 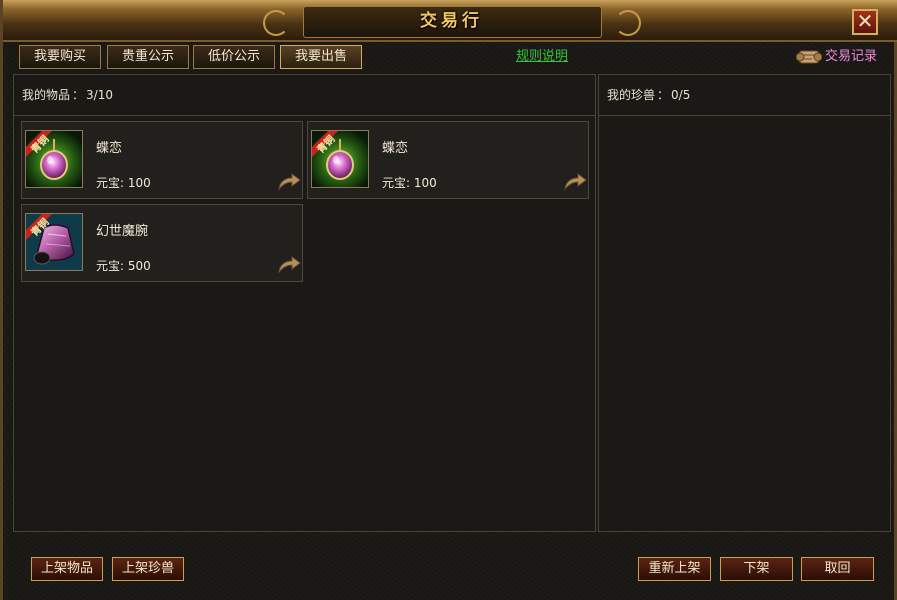 What do you see at coordinates (46, 95) in the screenshot?
I see `my-items-label: 我的物品` at bounding box center [46, 95].